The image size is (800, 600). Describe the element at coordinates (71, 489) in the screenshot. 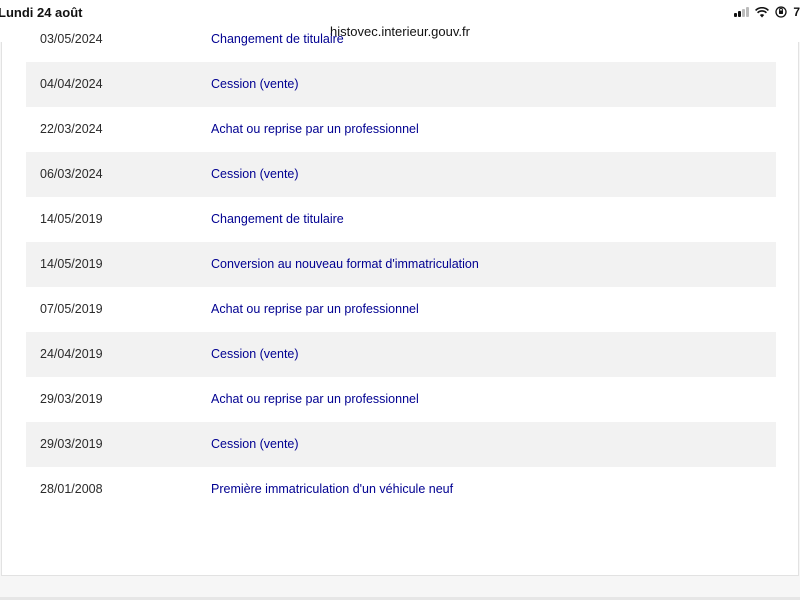

I see `event-date: 28/01/2008` at that location.